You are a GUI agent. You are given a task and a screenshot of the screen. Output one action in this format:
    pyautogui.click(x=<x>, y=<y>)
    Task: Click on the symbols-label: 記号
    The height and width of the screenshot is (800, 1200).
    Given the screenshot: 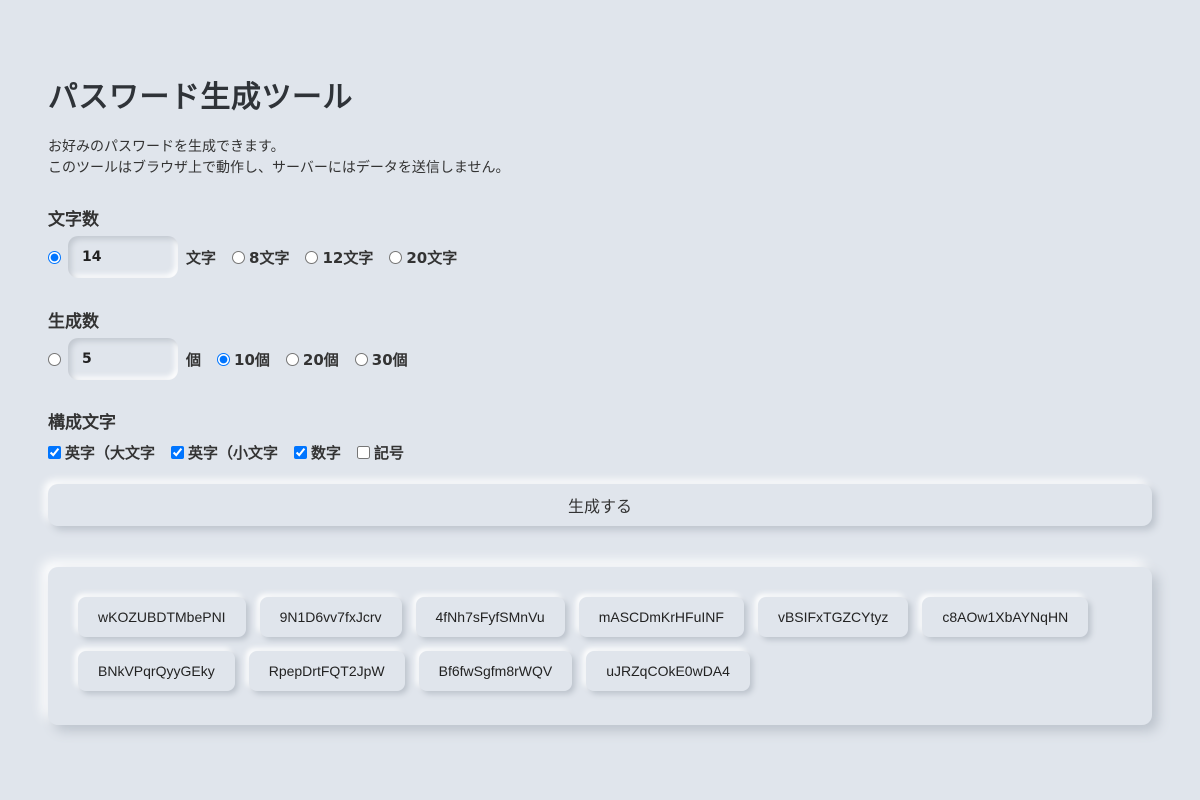 What is the action you would take?
    pyautogui.click(x=389, y=453)
    